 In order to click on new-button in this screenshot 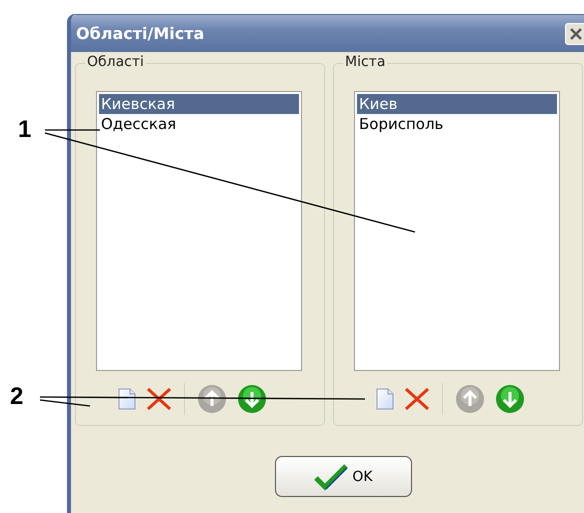, I will do `click(127, 399)`.